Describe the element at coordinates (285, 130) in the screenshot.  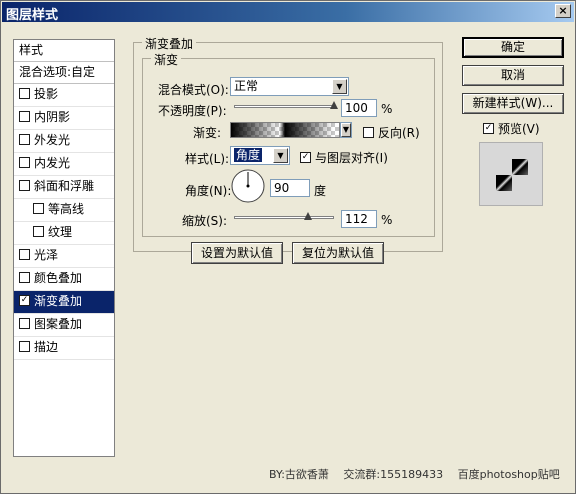
I see `gradient-picker` at that location.